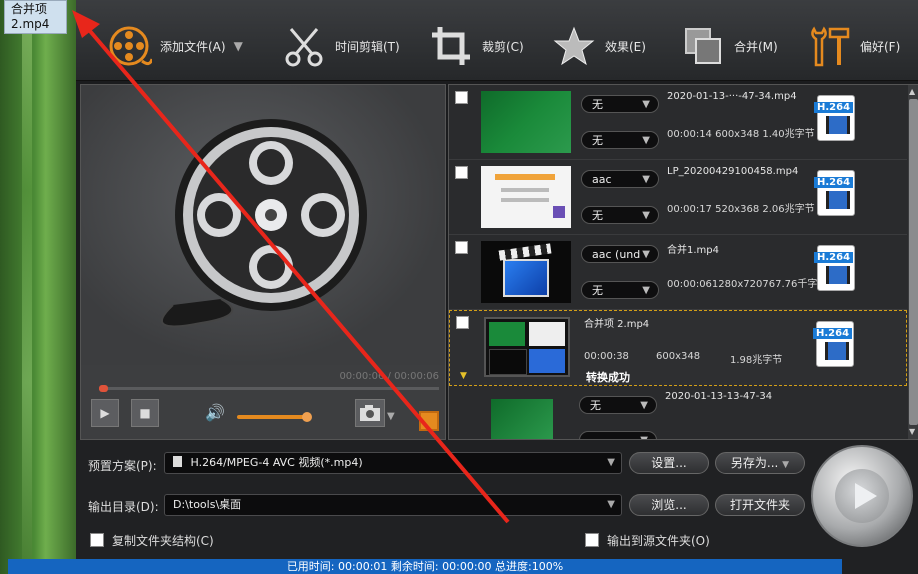 The image size is (918, 574). Describe the element at coordinates (760, 505) in the screenshot. I see `open-folder-button: 打开文件夹` at that location.